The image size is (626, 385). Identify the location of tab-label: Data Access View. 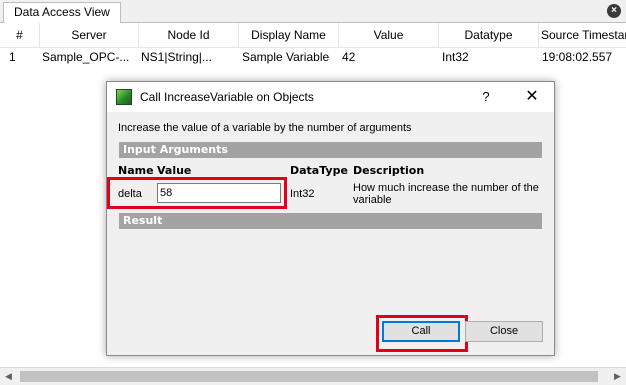
(62, 12).